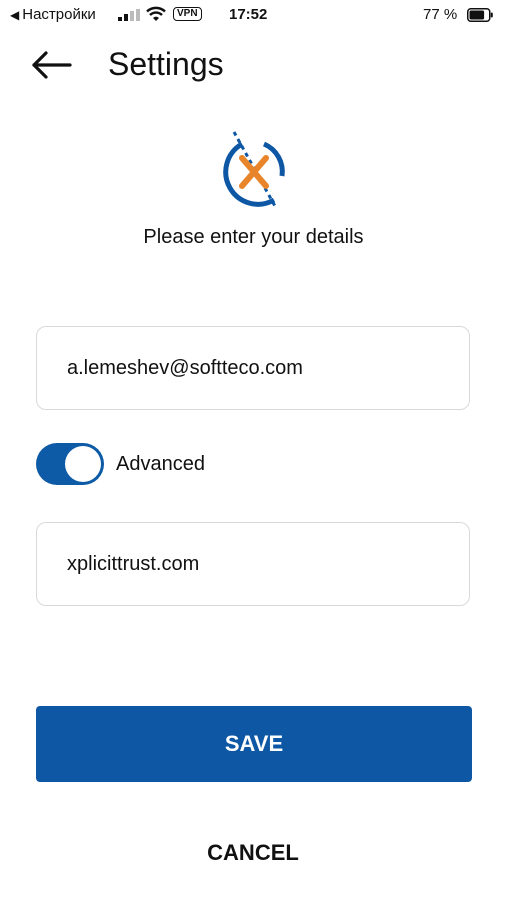  I want to click on advanced-label: Advanced, so click(160, 463).